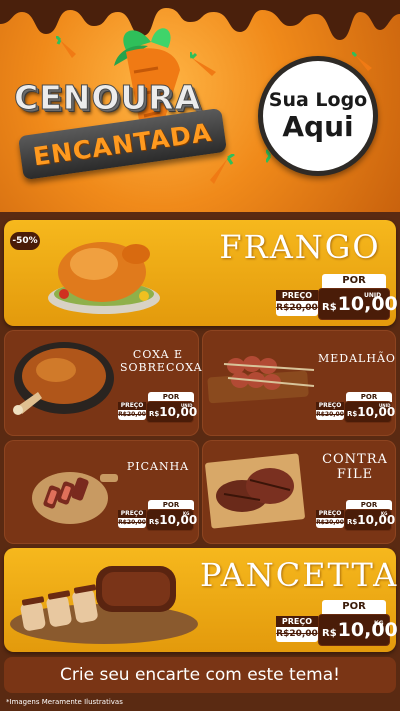 The height and width of the screenshot is (711, 400). I want to click on title-cenoura: CENOURA, so click(107, 98).